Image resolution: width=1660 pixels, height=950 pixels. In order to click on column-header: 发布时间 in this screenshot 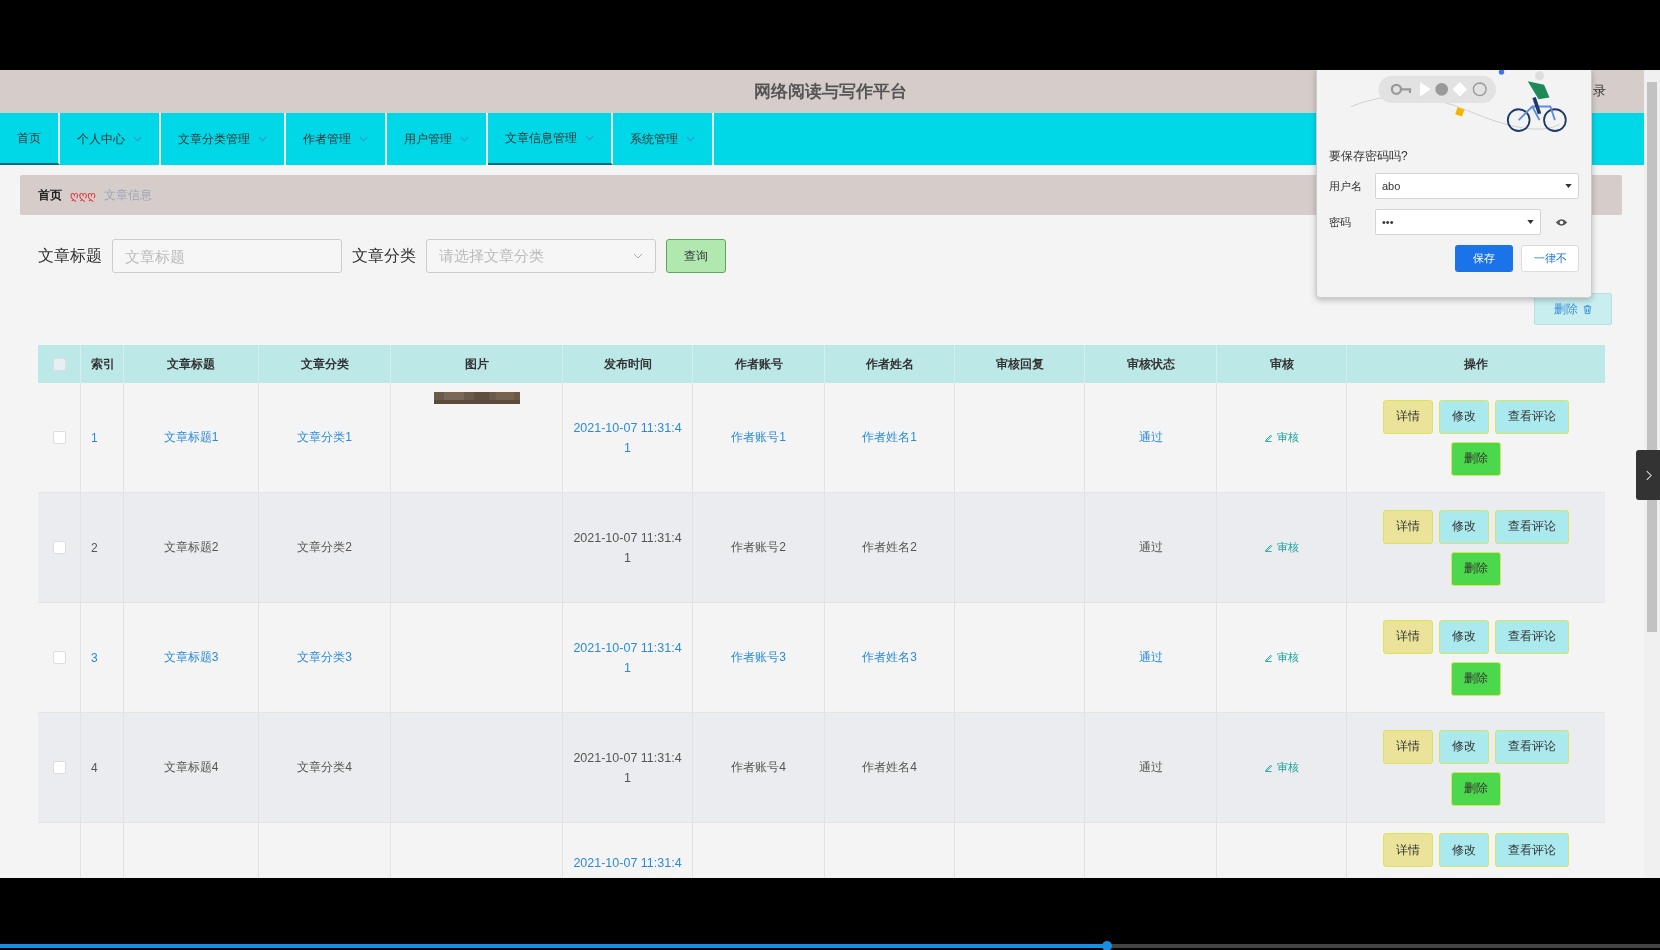, I will do `click(627, 364)`.